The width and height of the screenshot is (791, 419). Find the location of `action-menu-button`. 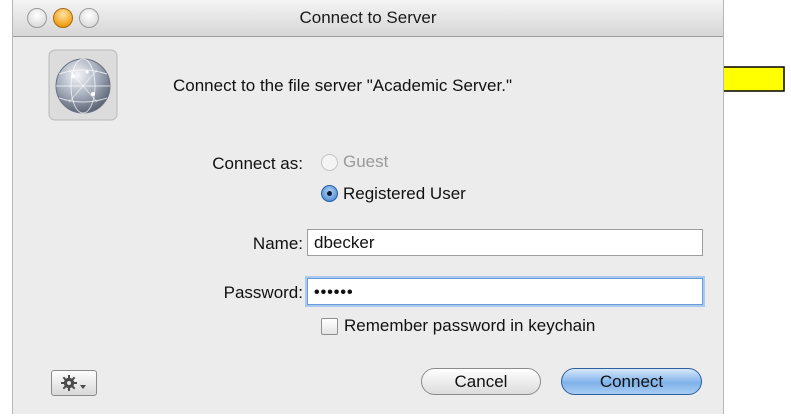

action-menu-button is located at coordinates (74, 383).